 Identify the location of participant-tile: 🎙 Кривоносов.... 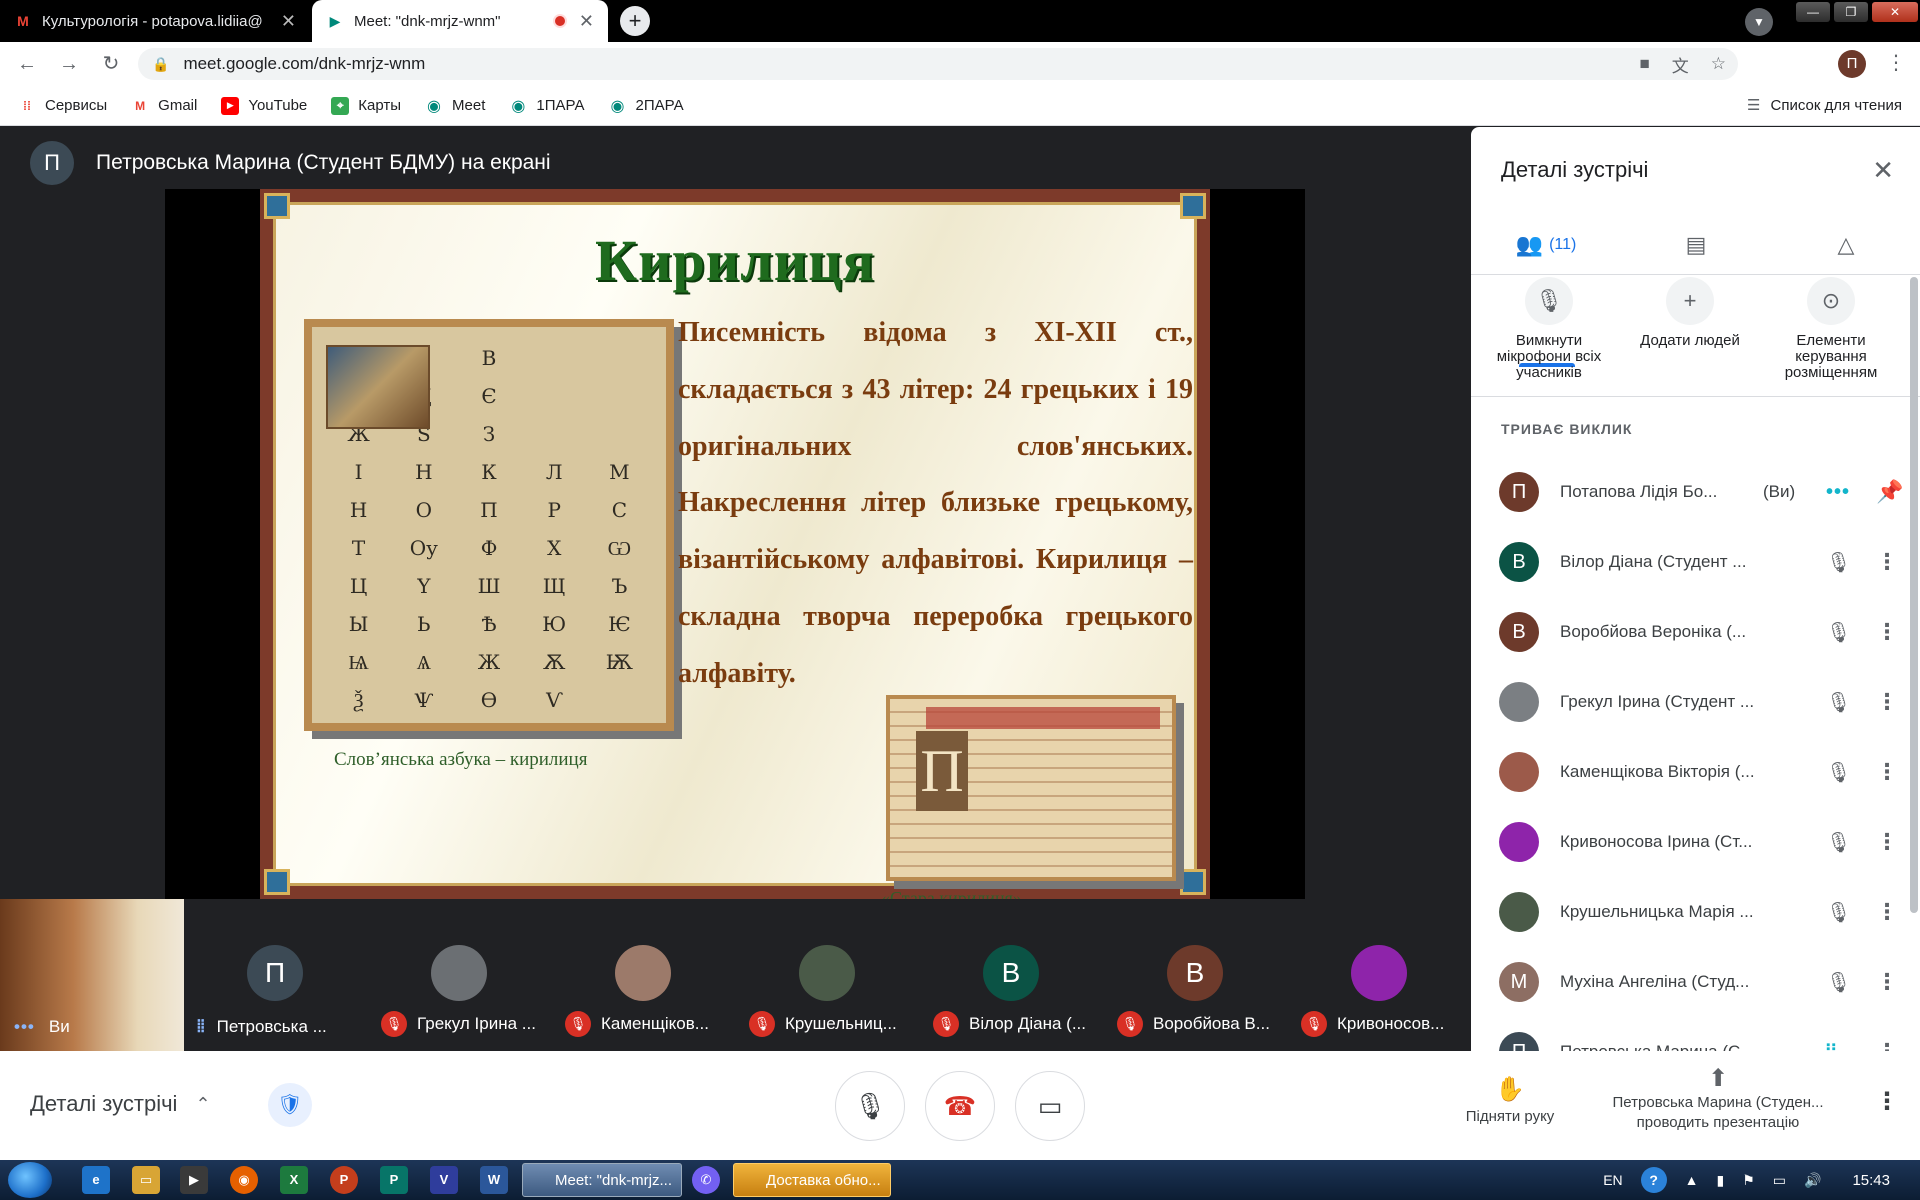
(1381, 975).